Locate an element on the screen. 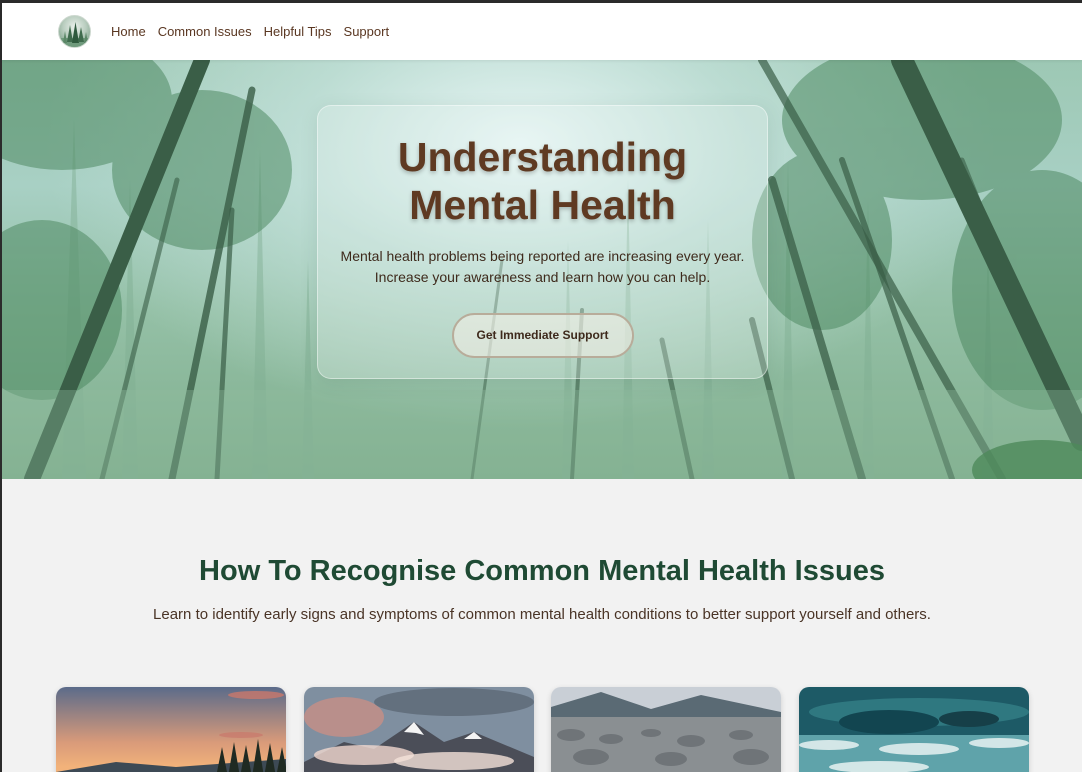 This screenshot has width=1082, height=772. nav-link-helpful-tips: Helpful Tips is located at coordinates (298, 31).